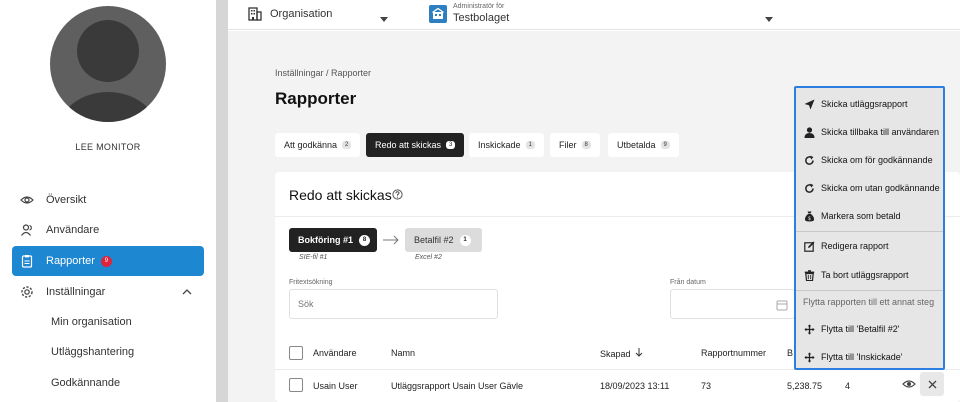 The width and height of the screenshot is (960, 402). What do you see at coordinates (92, 352) in the screenshot?
I see `sidebar-subitem-utlaggshantering: Utläggshantering` at bounding box center [92, 352].